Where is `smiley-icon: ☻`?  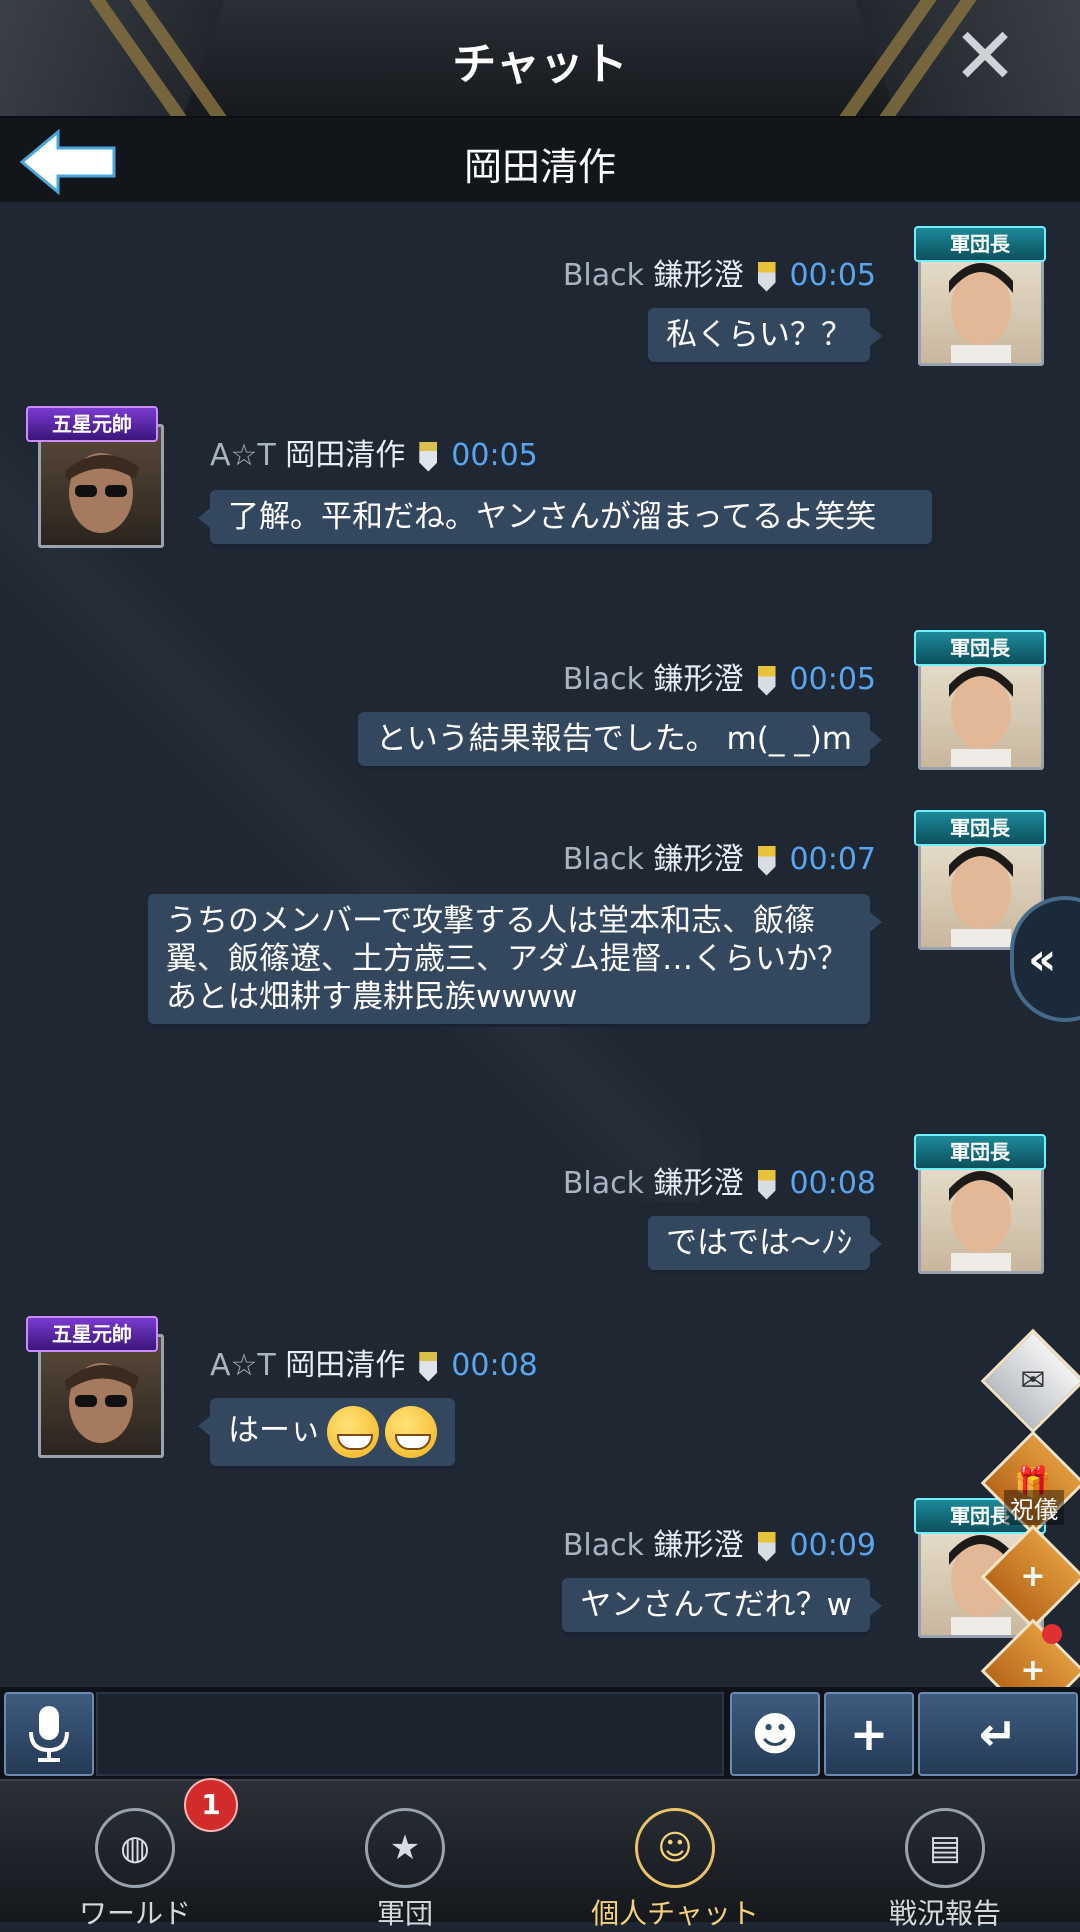
smiley-icon: ☻ is located at coordinates (775, 1734).